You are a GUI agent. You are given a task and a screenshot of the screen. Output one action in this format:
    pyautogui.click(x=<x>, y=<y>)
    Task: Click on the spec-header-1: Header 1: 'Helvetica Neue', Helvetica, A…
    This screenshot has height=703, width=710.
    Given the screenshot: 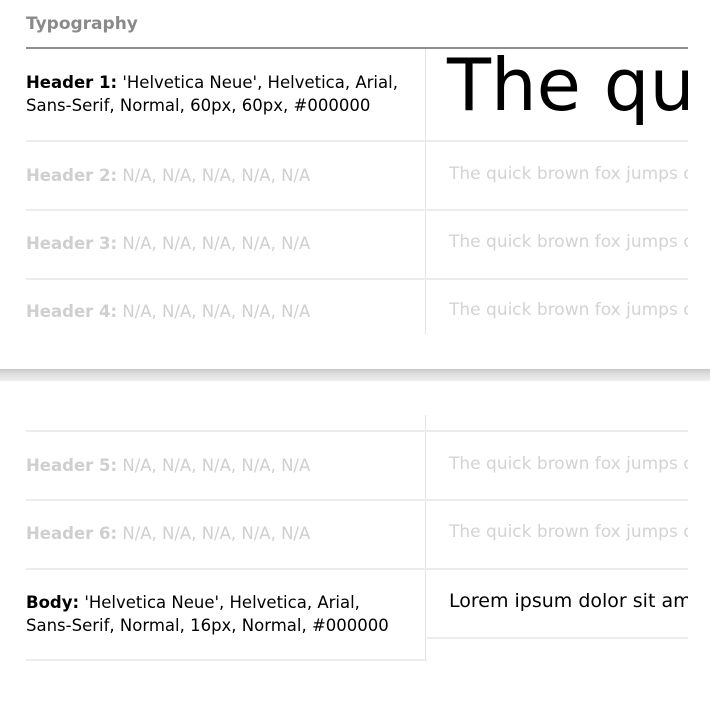 What is the action you would take?
    pyautogui.click(x=212, y=94)
    